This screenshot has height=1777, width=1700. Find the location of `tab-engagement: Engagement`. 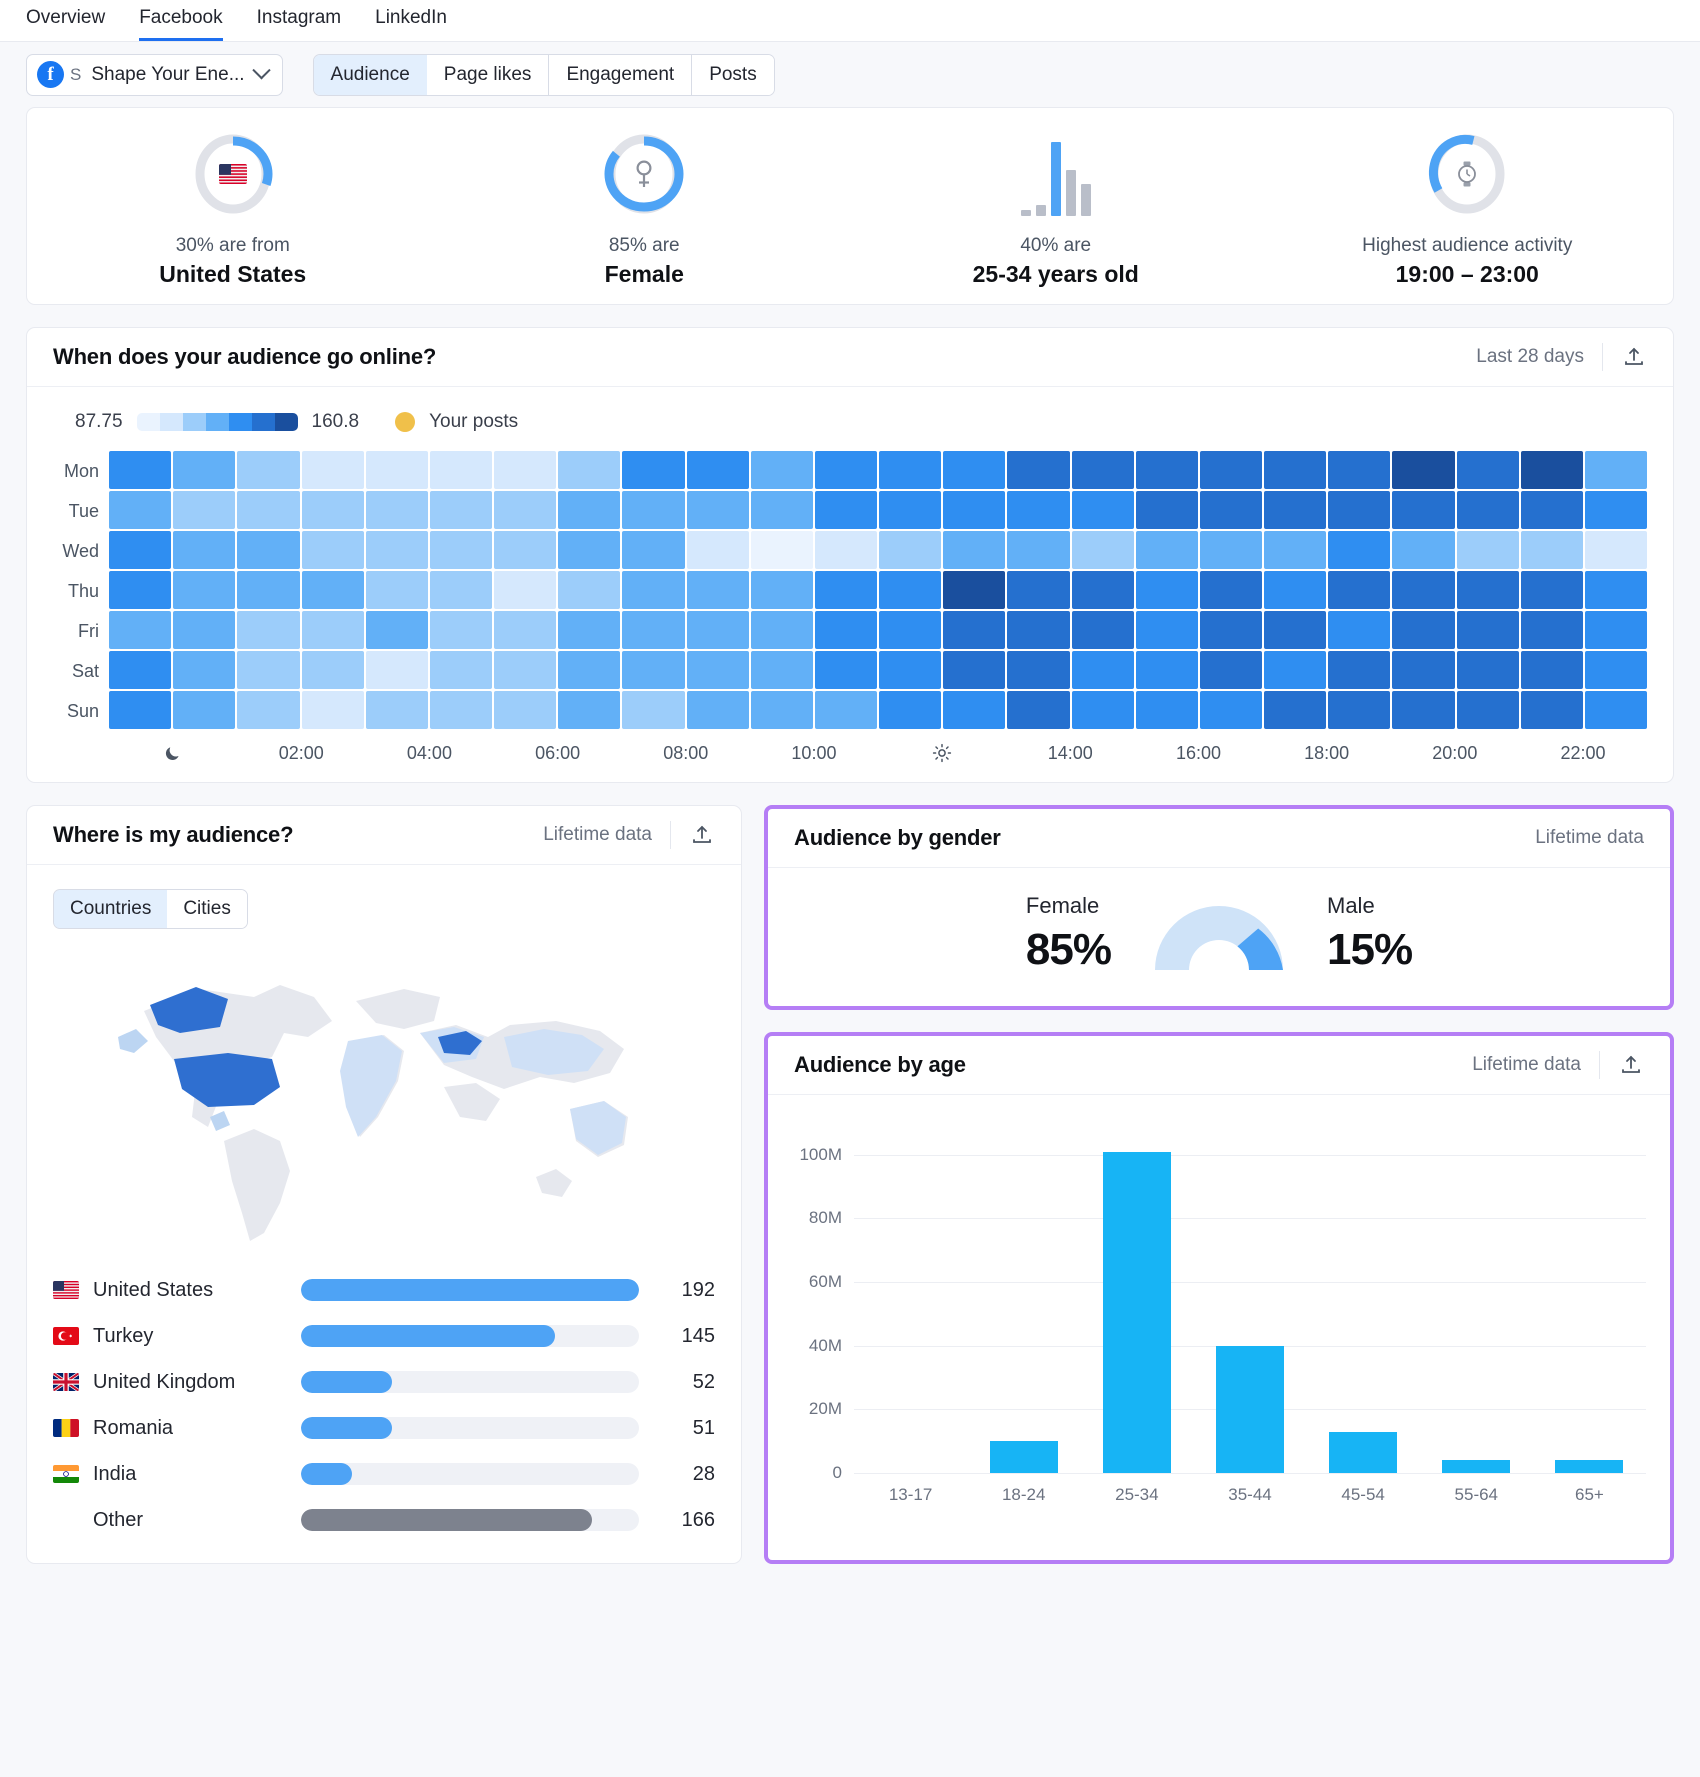

tab-engagement: Engagement is located at coordinates (621, 74).